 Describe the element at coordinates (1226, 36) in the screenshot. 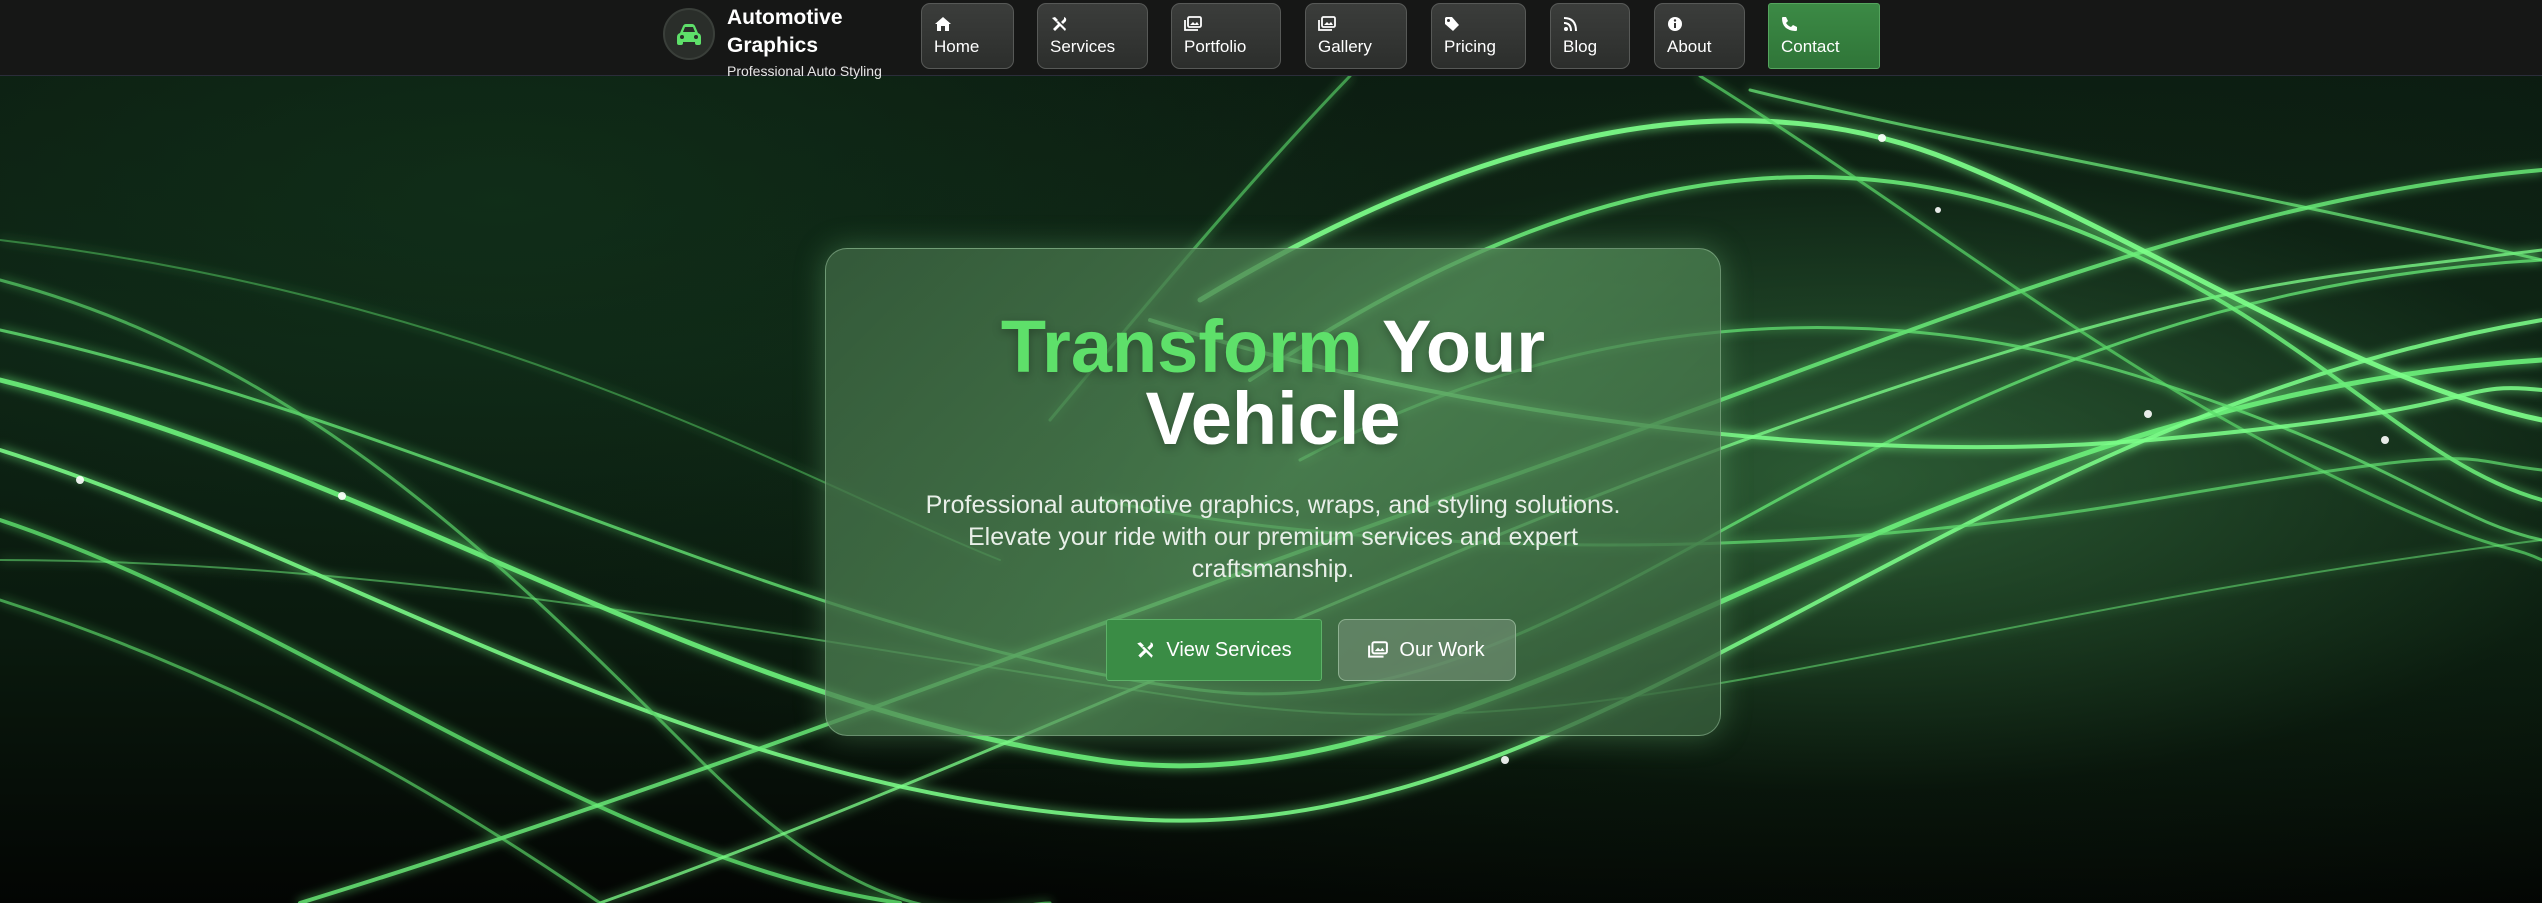

I see `nav-portfolio: Portfolio` at that location.